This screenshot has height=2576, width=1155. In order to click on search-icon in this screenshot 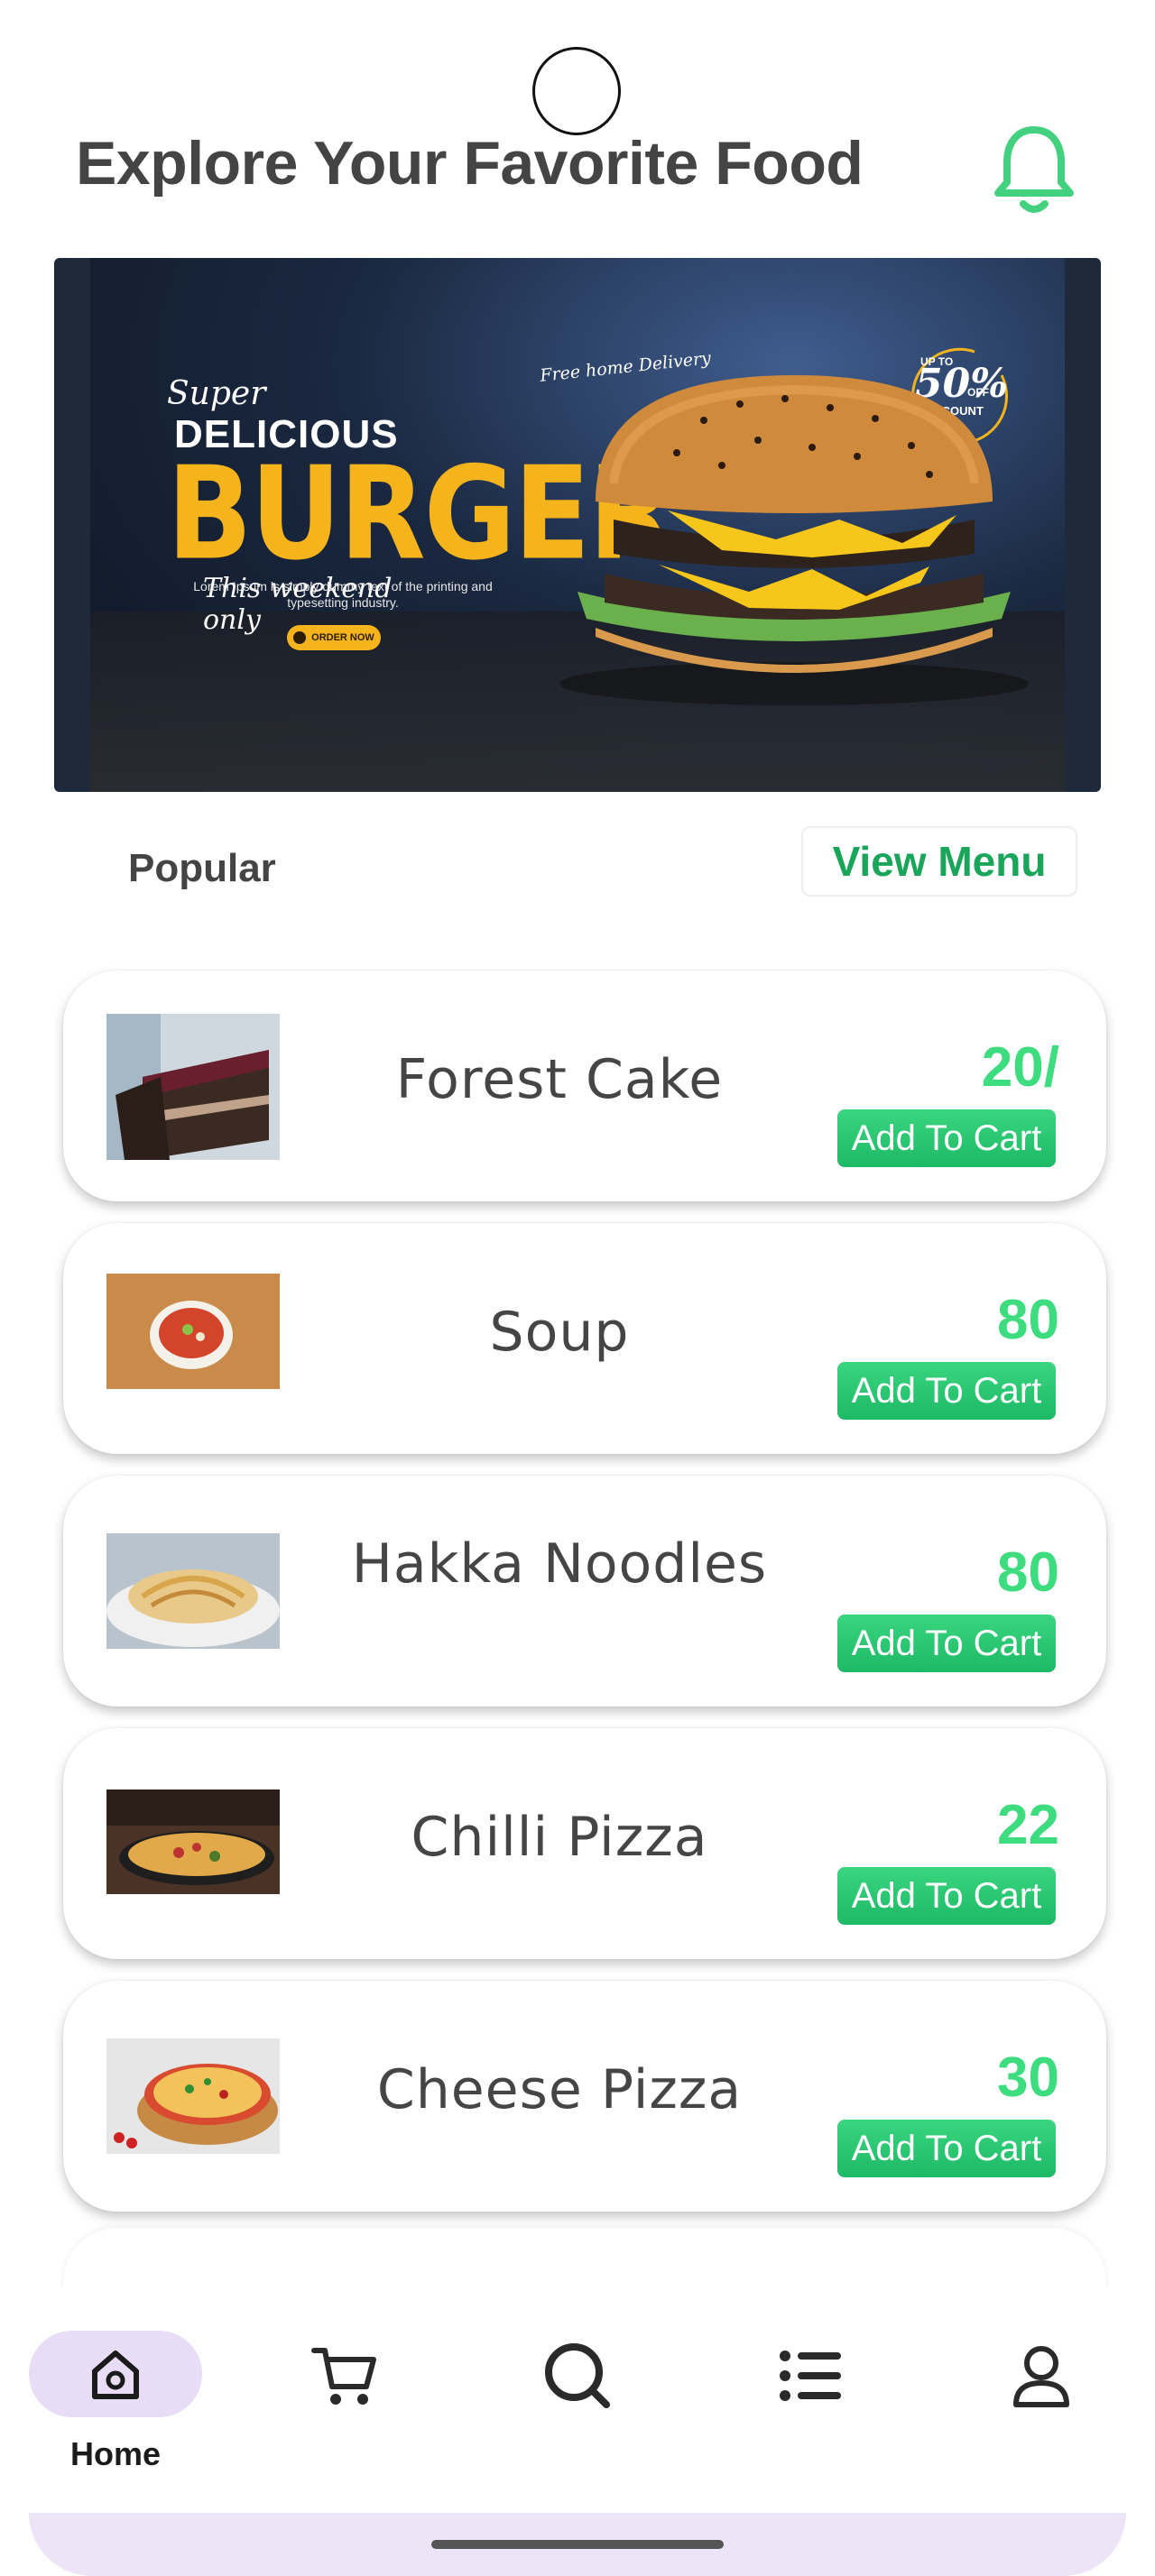, I will do `click(577, 2375)`.